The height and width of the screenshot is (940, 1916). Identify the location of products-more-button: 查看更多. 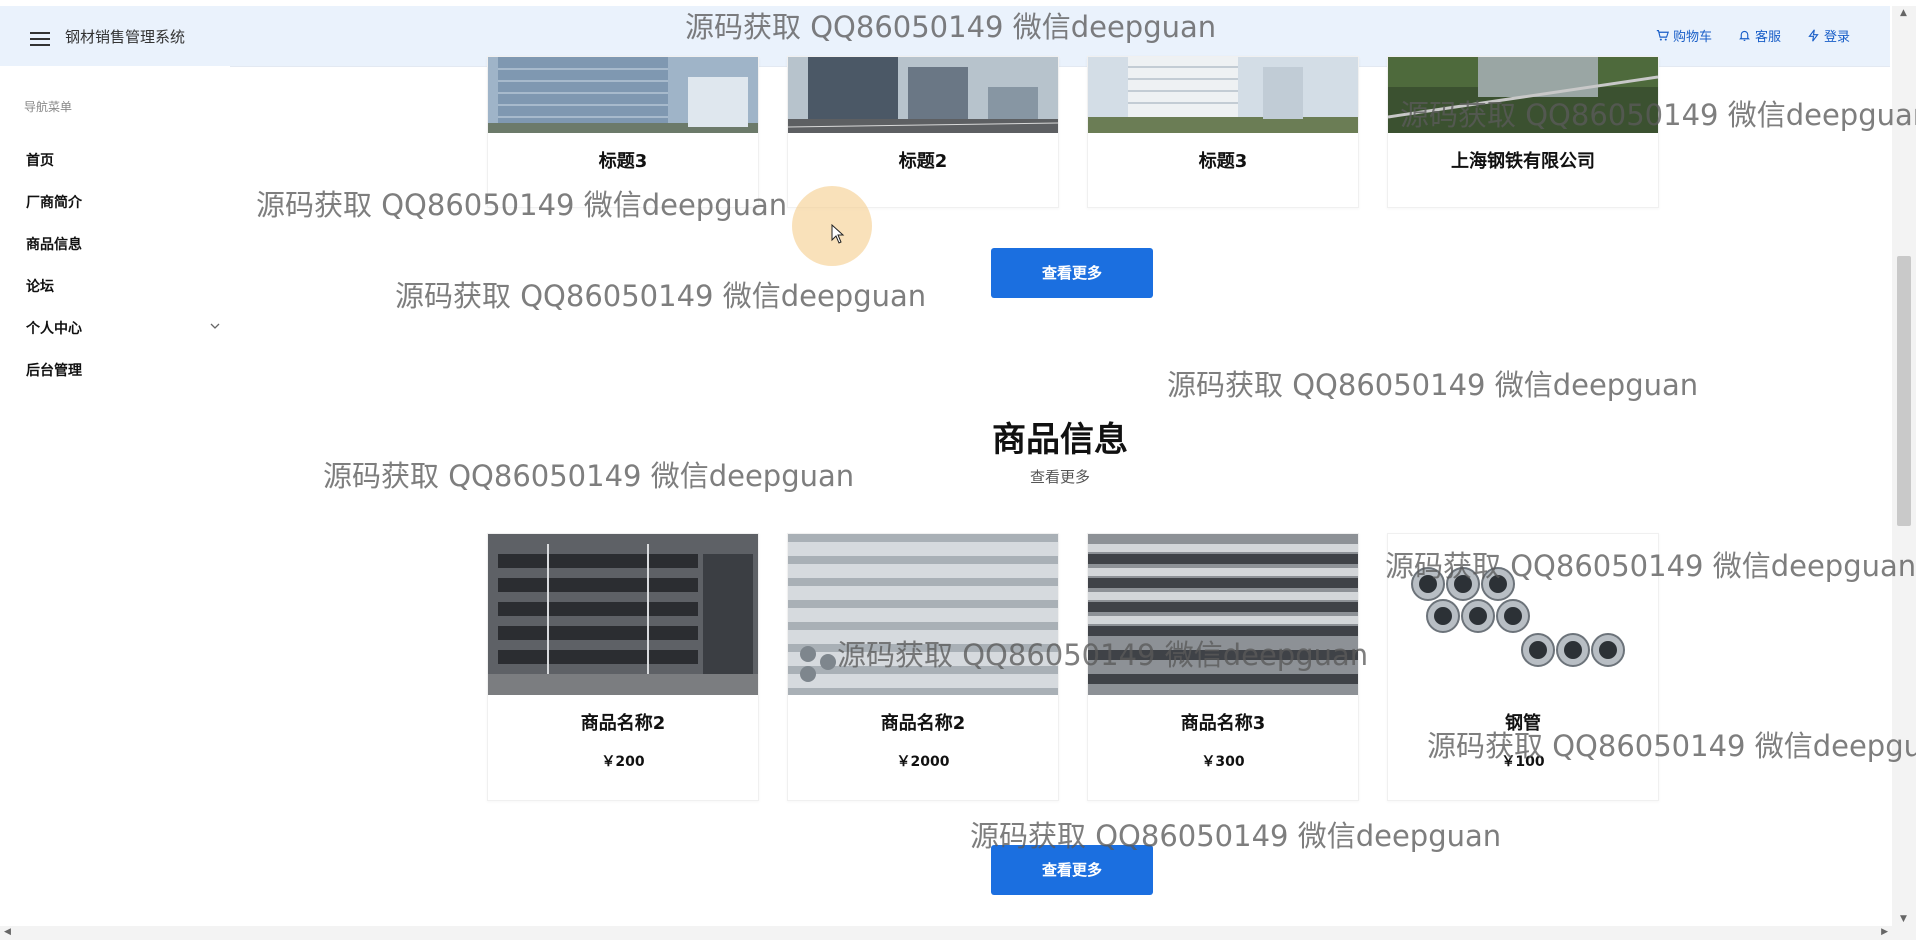
(1072, 870).